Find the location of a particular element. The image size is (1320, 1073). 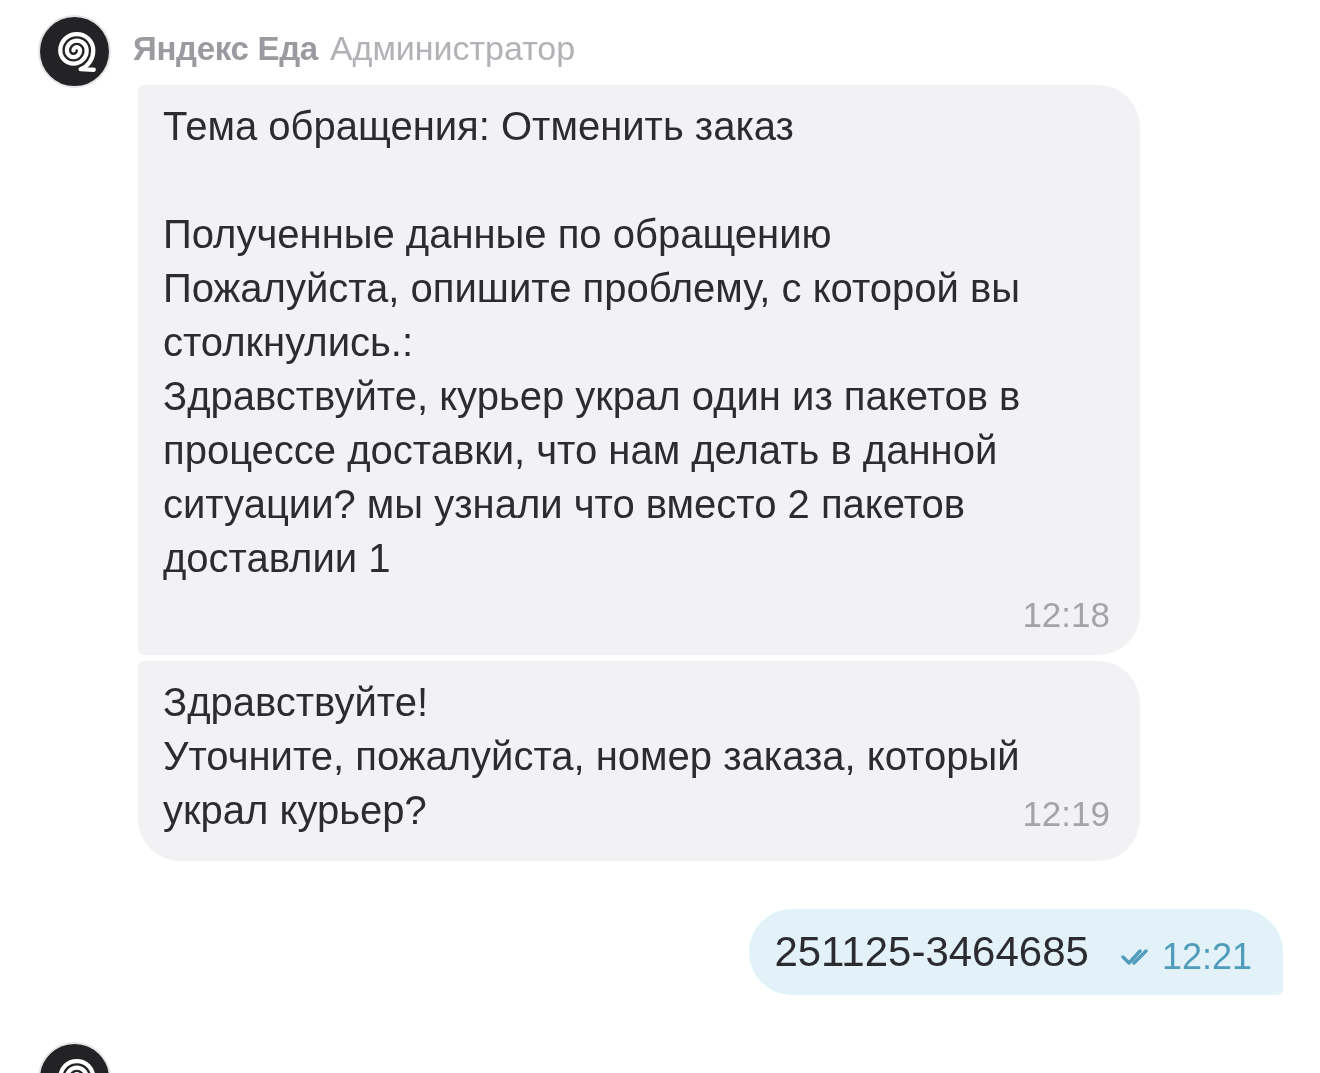

message-time: 12:21 is located at coordinates (1206, 957).